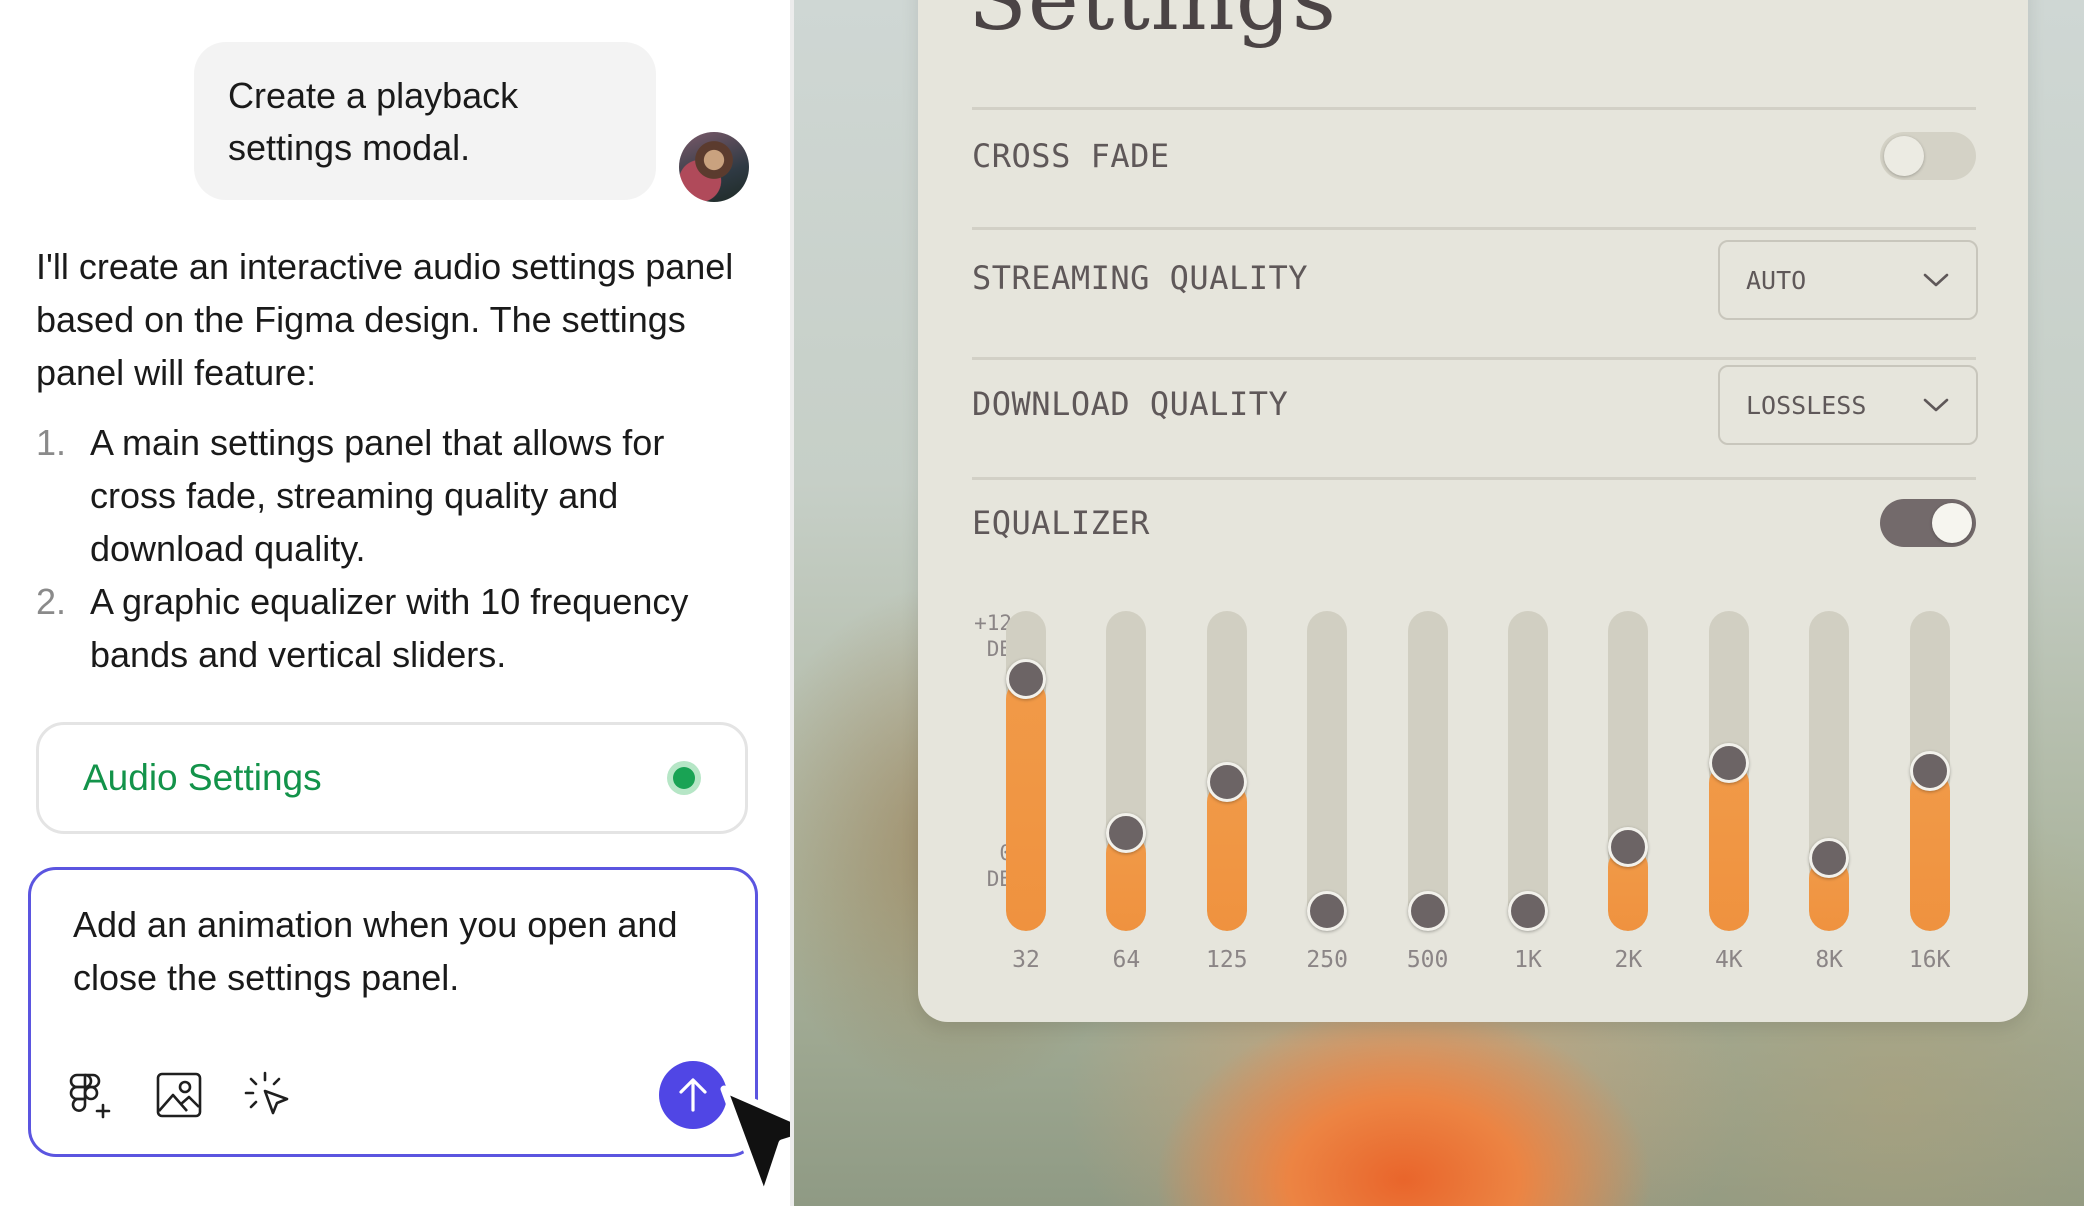 This screenshot has height=1206, width=2084. What do you see at coordinates (1528, 960) in the screenshot?
I see `eq-frequency-label: 1K` at bounding box center [1528, 960].